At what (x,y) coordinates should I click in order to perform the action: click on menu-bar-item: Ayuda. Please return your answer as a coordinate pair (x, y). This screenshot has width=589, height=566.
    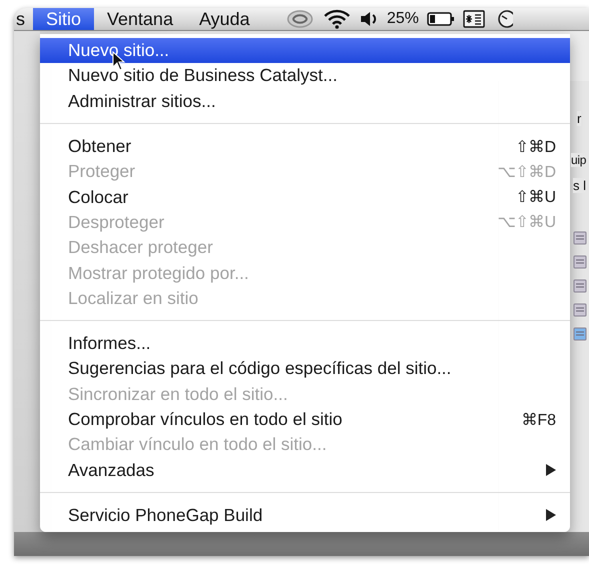
    Looking at the image, I should click on (224, 19).